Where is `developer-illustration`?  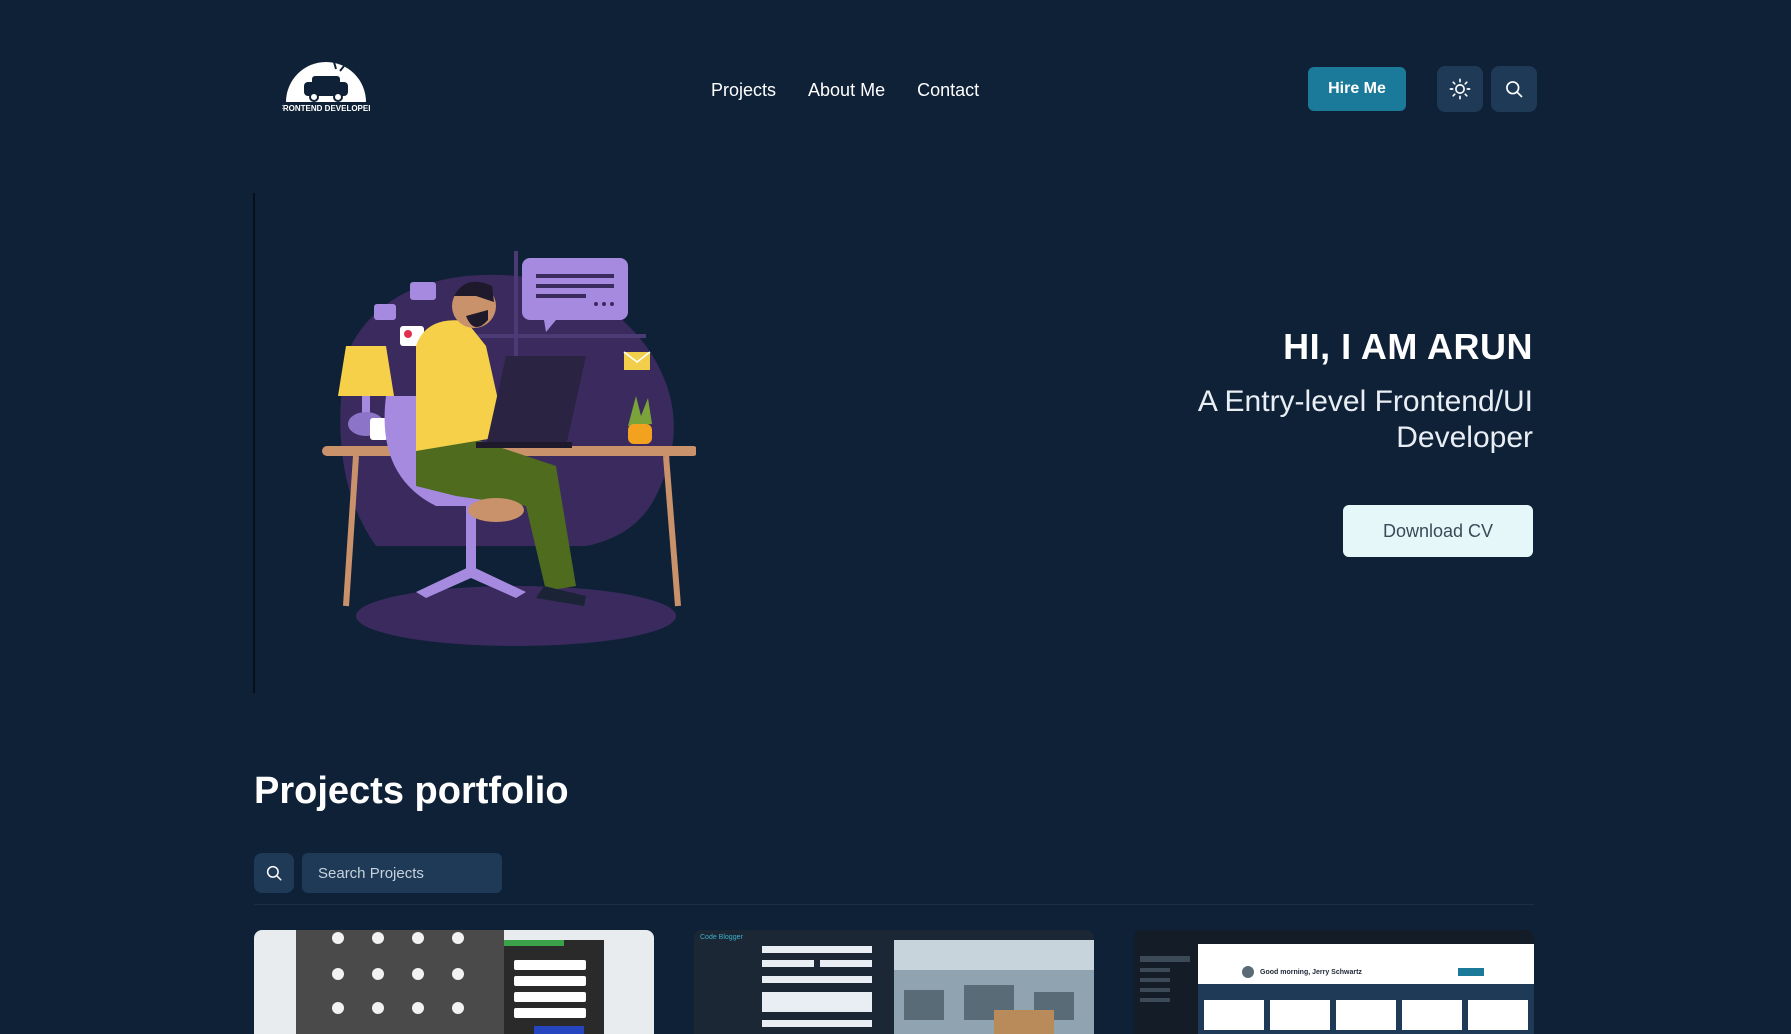 developer-illustration is located at coordinates (509, 448).